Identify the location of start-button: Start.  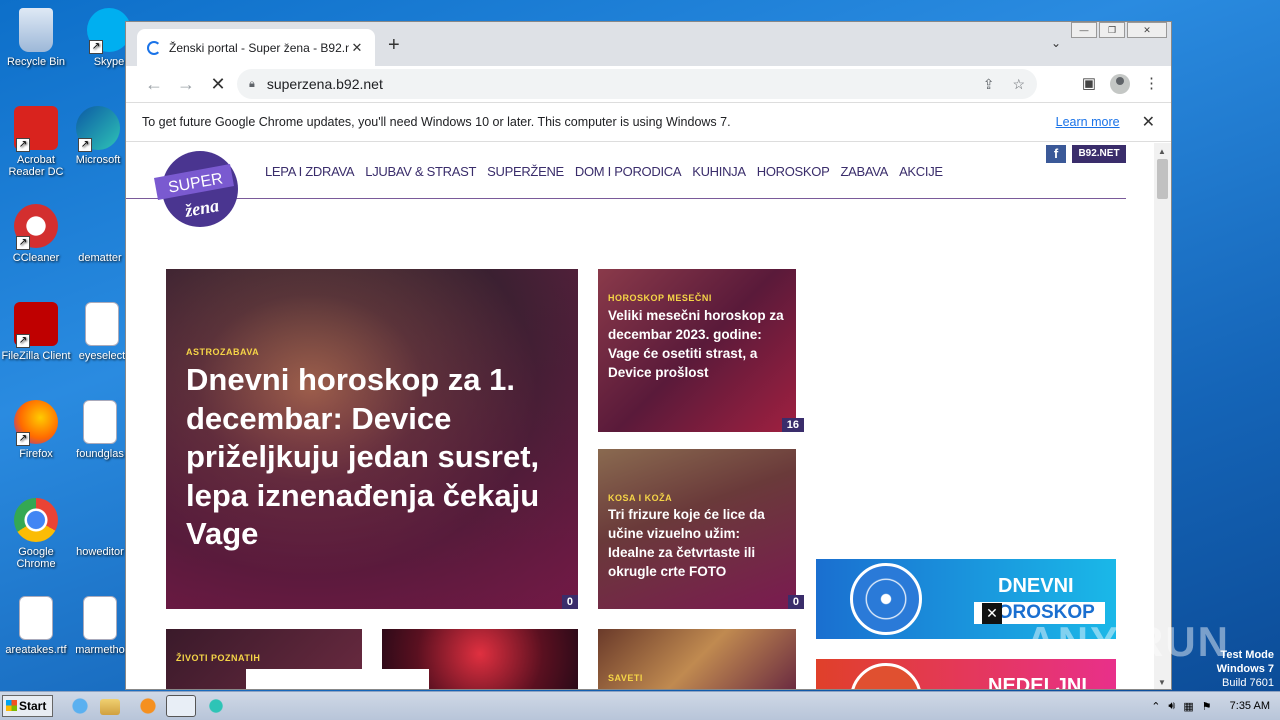
(27, 706).